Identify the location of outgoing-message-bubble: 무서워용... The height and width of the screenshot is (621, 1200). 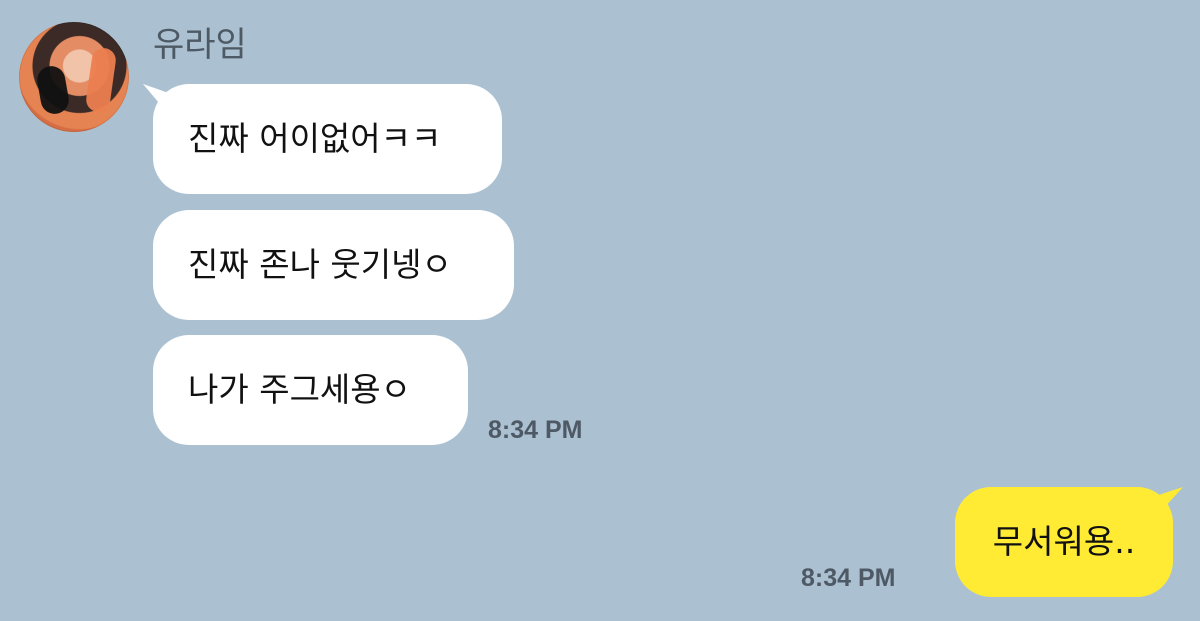
(1064, 542).